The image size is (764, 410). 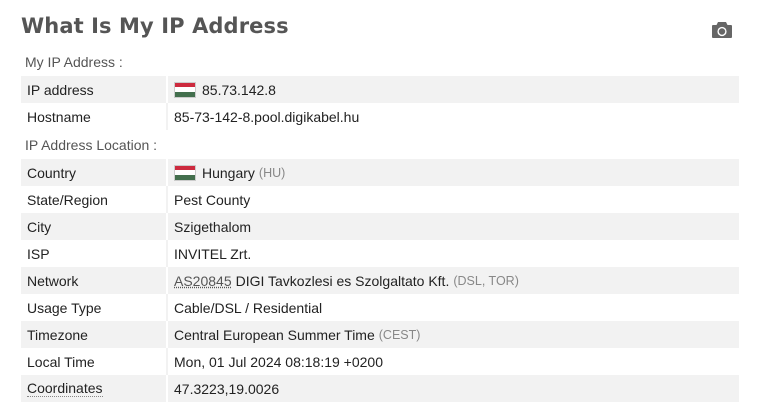 What do you see at coordinates (380, 116) in the screenshot?
I see `table-row-hostname: Hostname 85-73-142-8.pool.digikabel.hu` at bounding box center [380, 116].